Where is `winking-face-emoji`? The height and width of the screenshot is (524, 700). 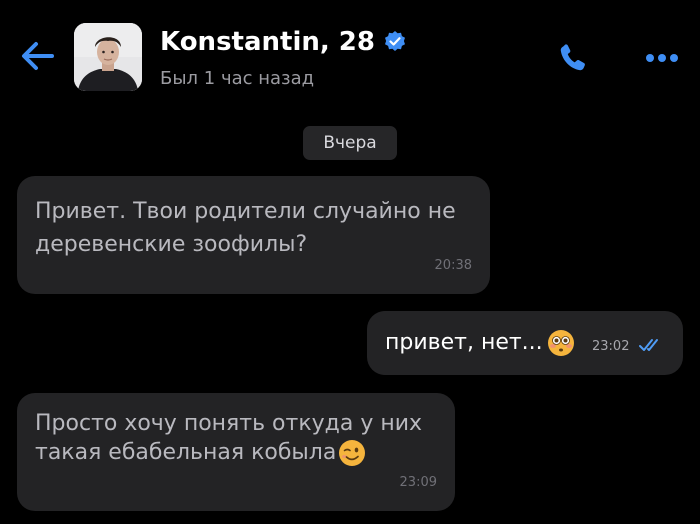 winking-face-emoji is located at coordinates (352, 452).